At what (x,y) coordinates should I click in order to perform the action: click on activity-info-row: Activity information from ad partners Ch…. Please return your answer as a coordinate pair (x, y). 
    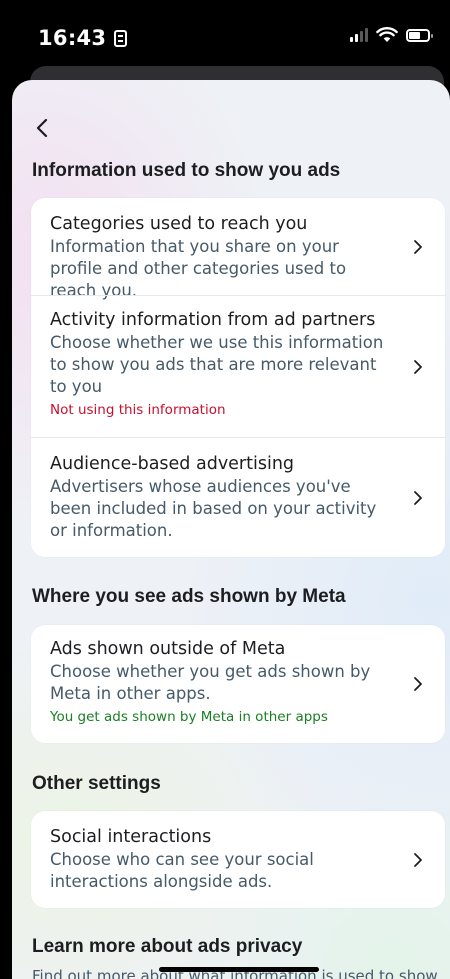
    Looking at the image, I should click on (238, 366).